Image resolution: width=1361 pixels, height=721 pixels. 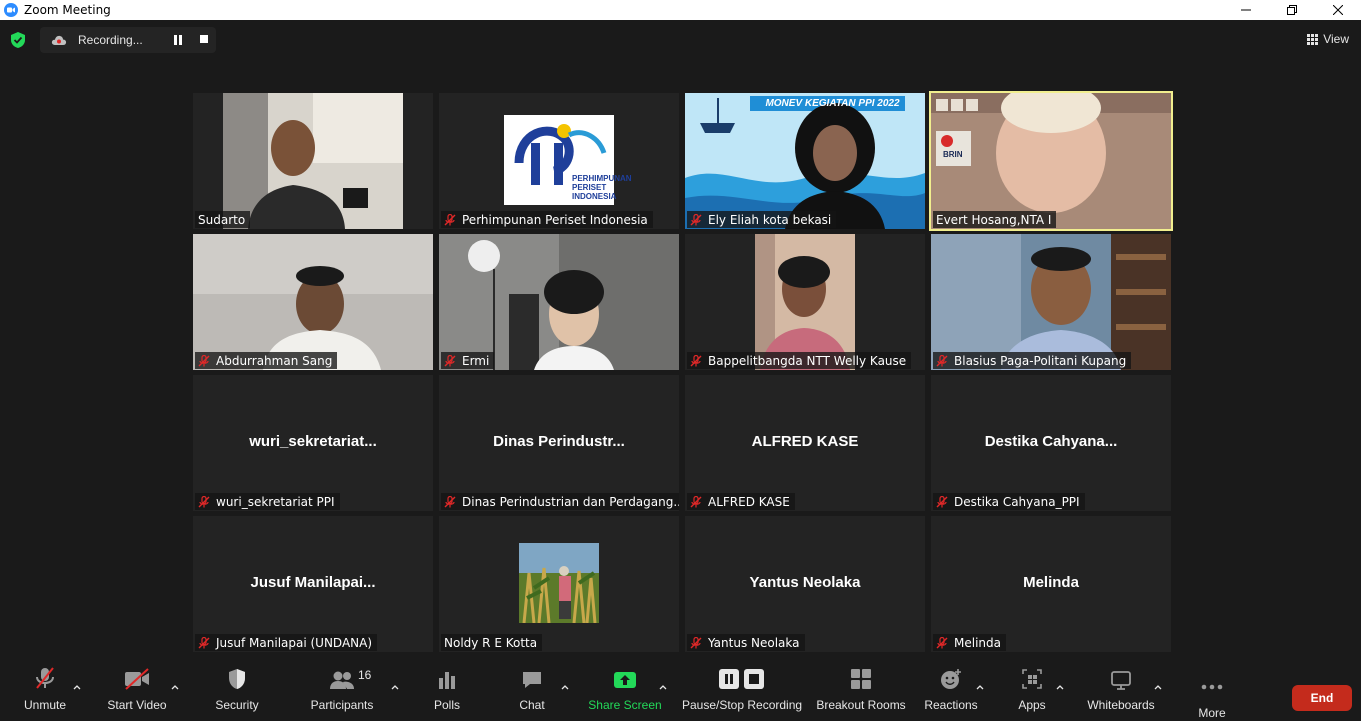 What do you see at coordinates (447, 680) in the screenshot?
I see `polls-icon` at bounding box center [447, 680].